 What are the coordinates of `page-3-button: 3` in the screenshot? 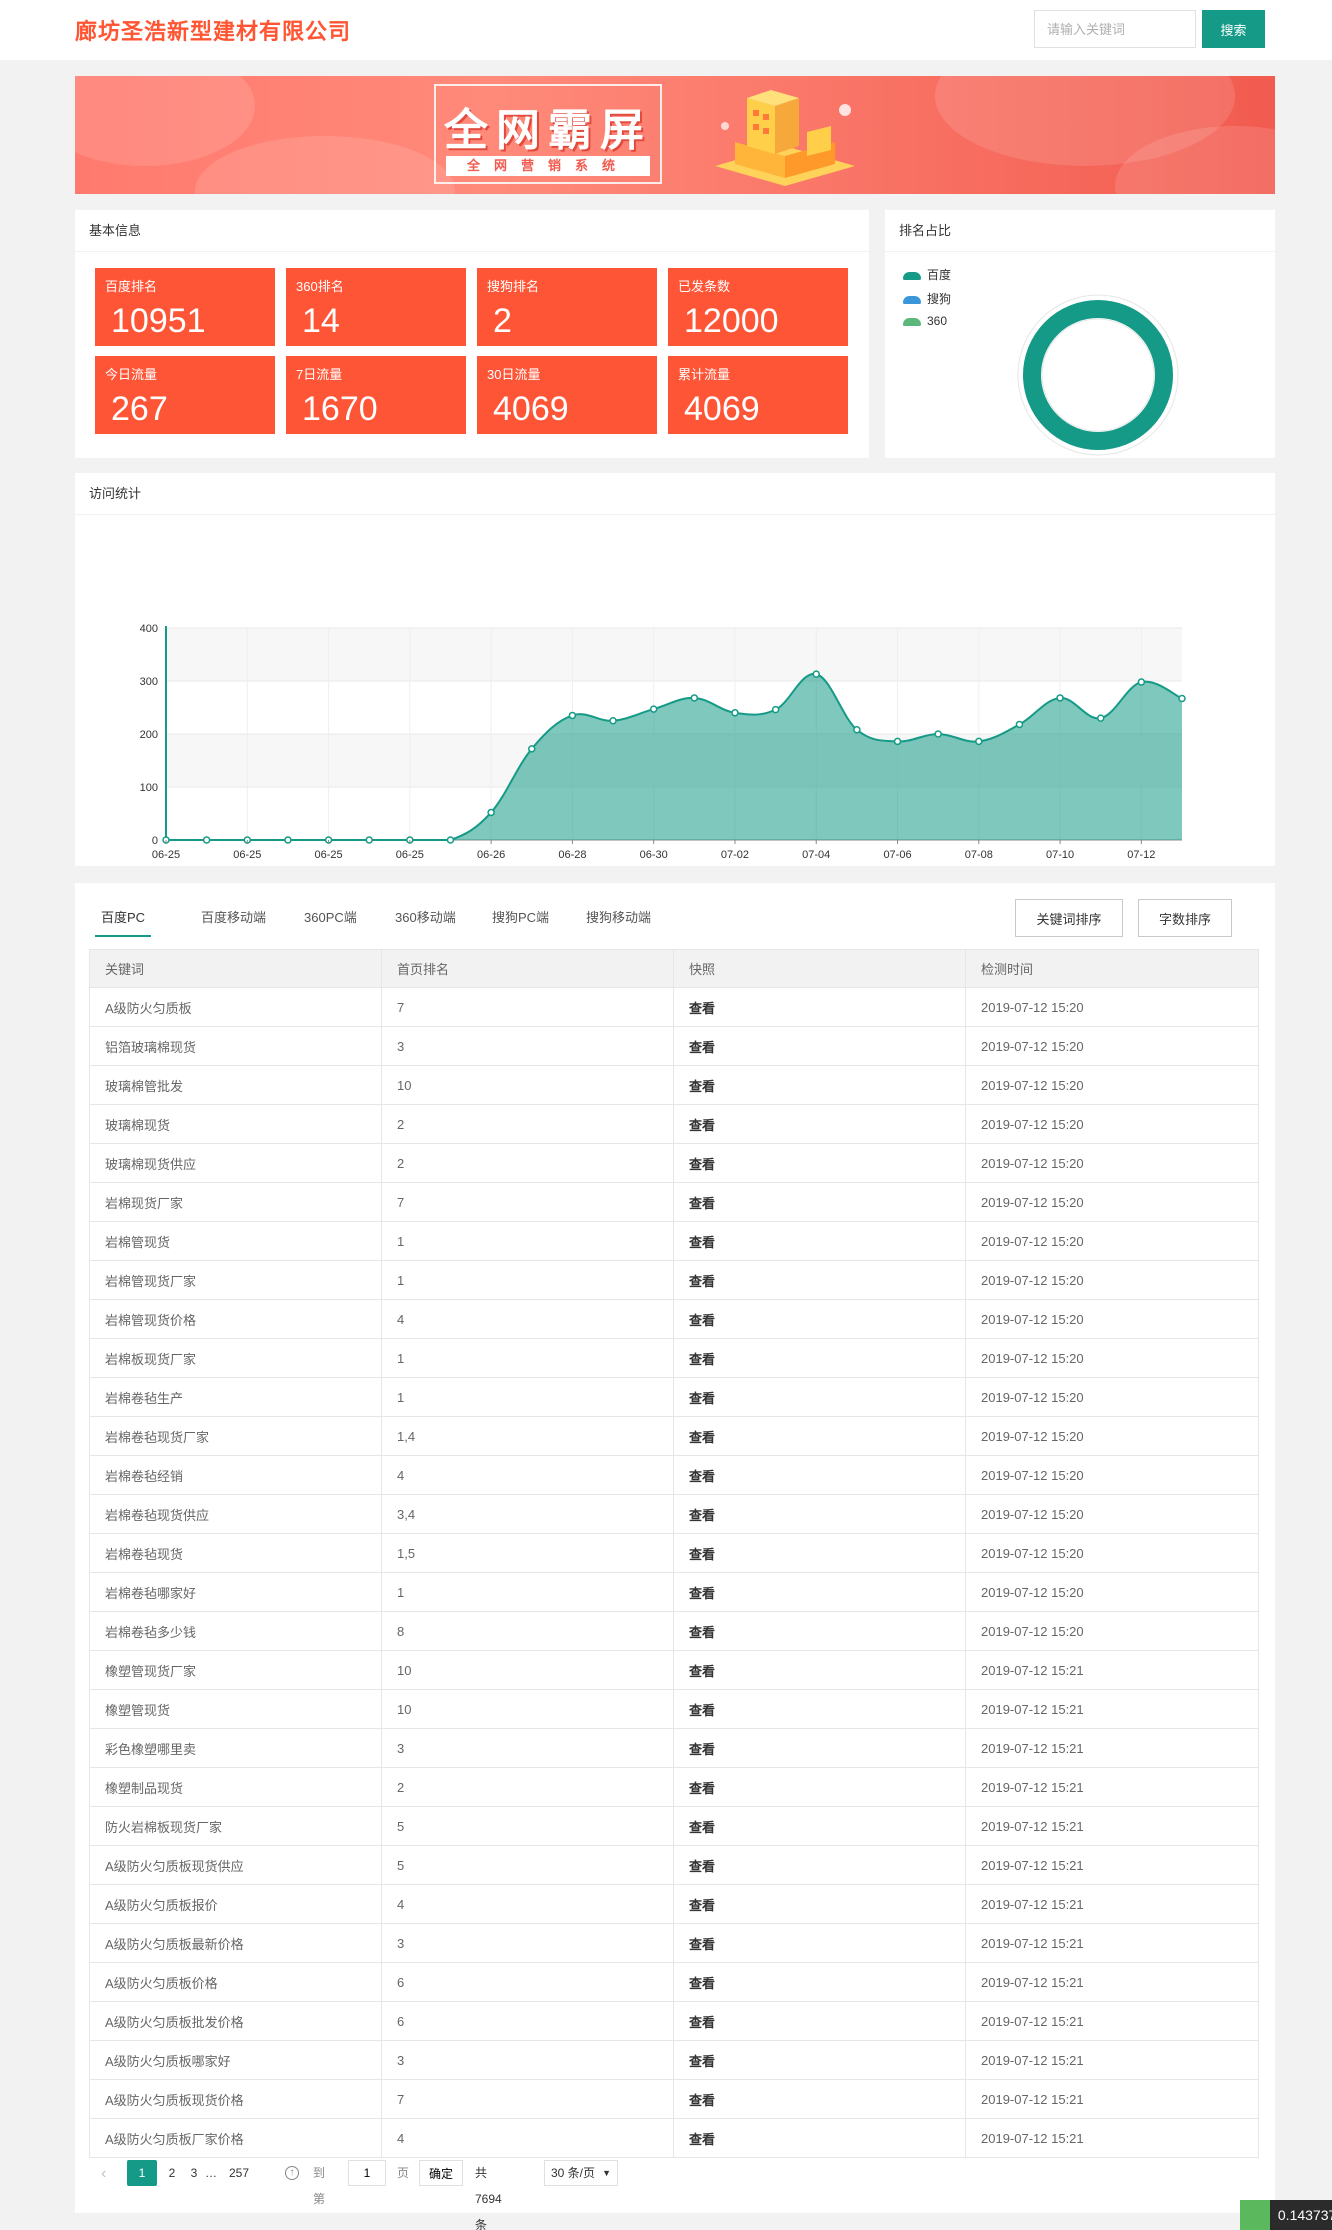 It's located at (194, 2173).